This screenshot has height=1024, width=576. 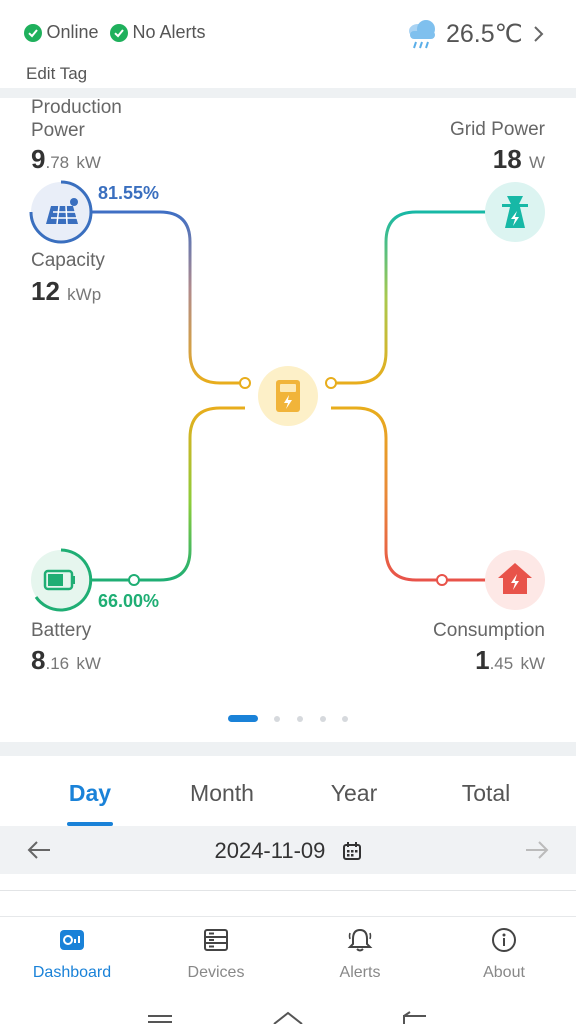 I want to click on tab-total: Total, so click(x=486, y=793).